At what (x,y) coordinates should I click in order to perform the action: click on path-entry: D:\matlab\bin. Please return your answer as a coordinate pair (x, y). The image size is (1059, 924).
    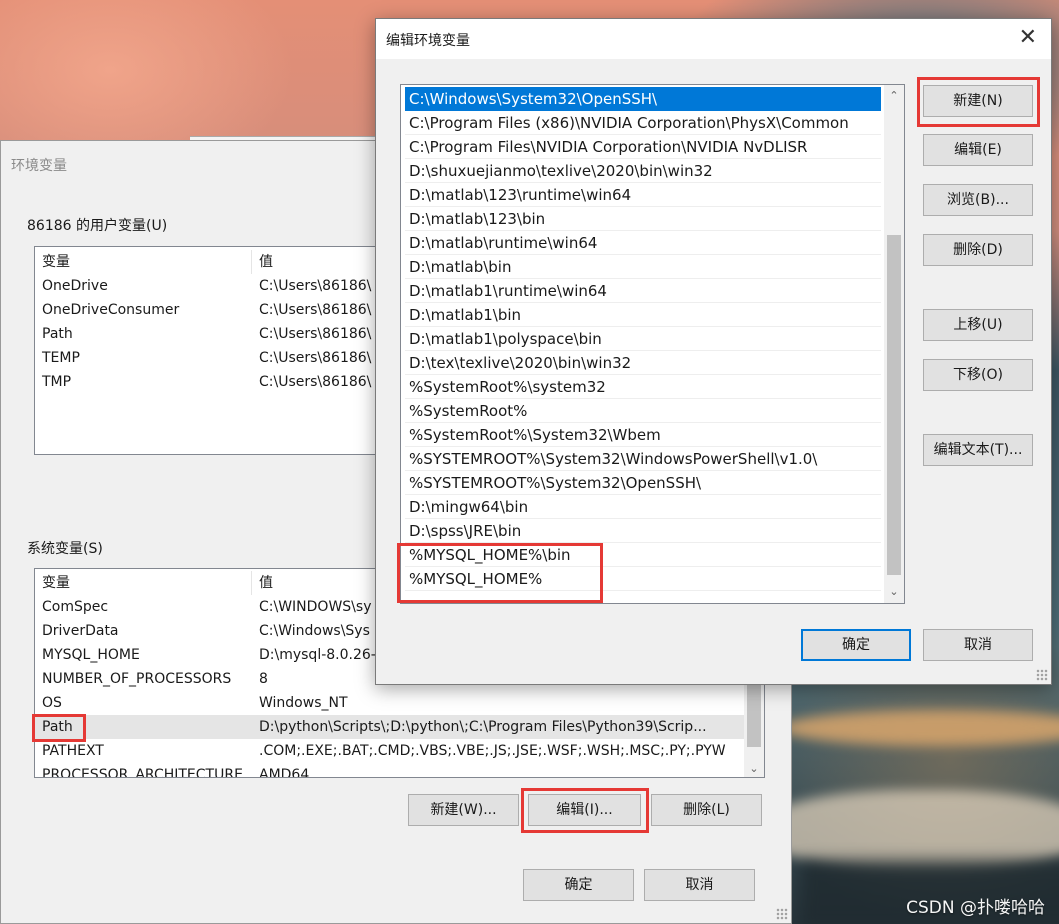
    Looking at the image, I should click on (643, 267).